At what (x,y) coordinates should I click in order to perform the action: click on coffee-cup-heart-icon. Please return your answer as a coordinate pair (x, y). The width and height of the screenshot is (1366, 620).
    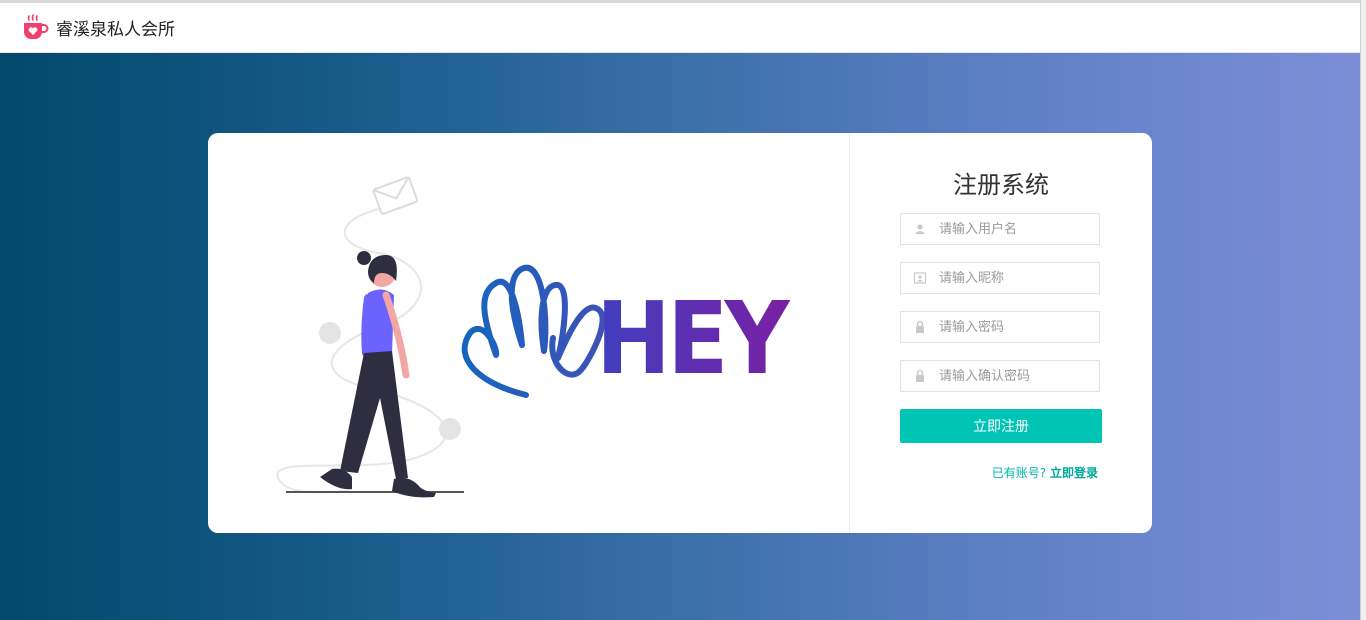
    Looking at the image, I should click on (35, 28).